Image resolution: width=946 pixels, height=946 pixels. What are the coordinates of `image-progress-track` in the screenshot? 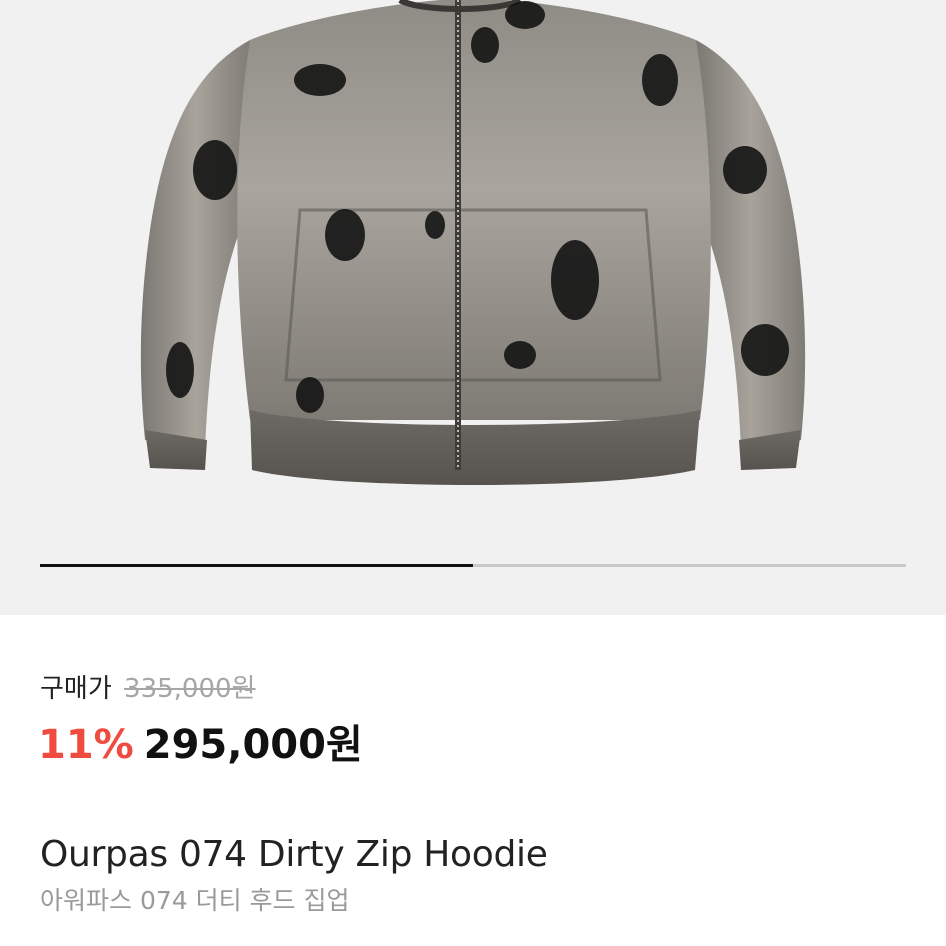 It's located at (473, 565).